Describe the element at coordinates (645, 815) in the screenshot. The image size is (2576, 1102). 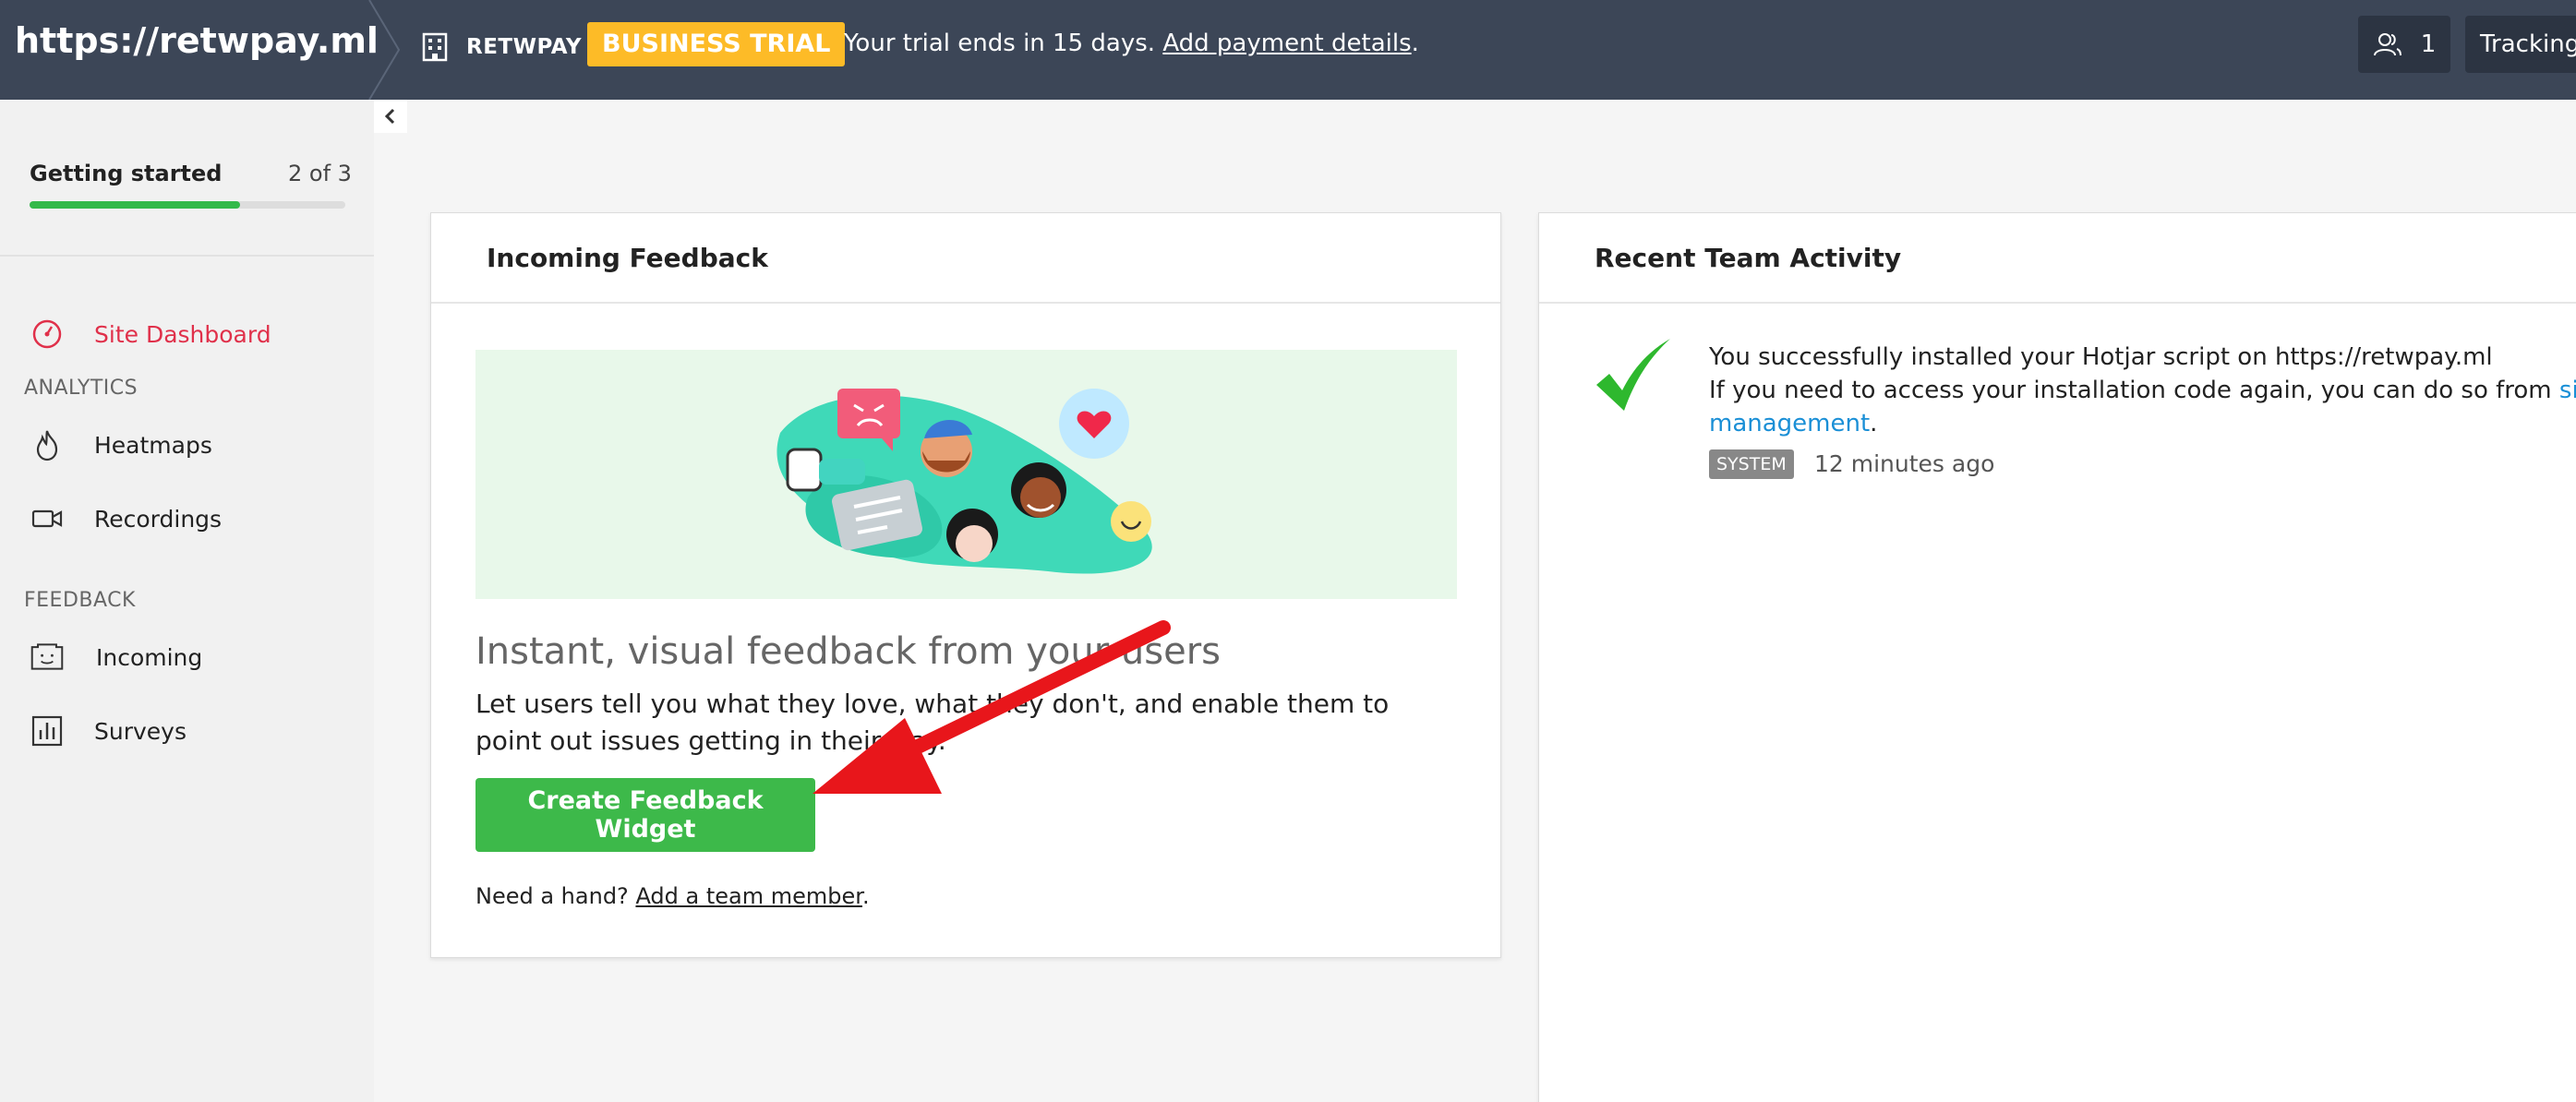
I see `create-feedback-widget-button: Create Feedback Widget` at that location.